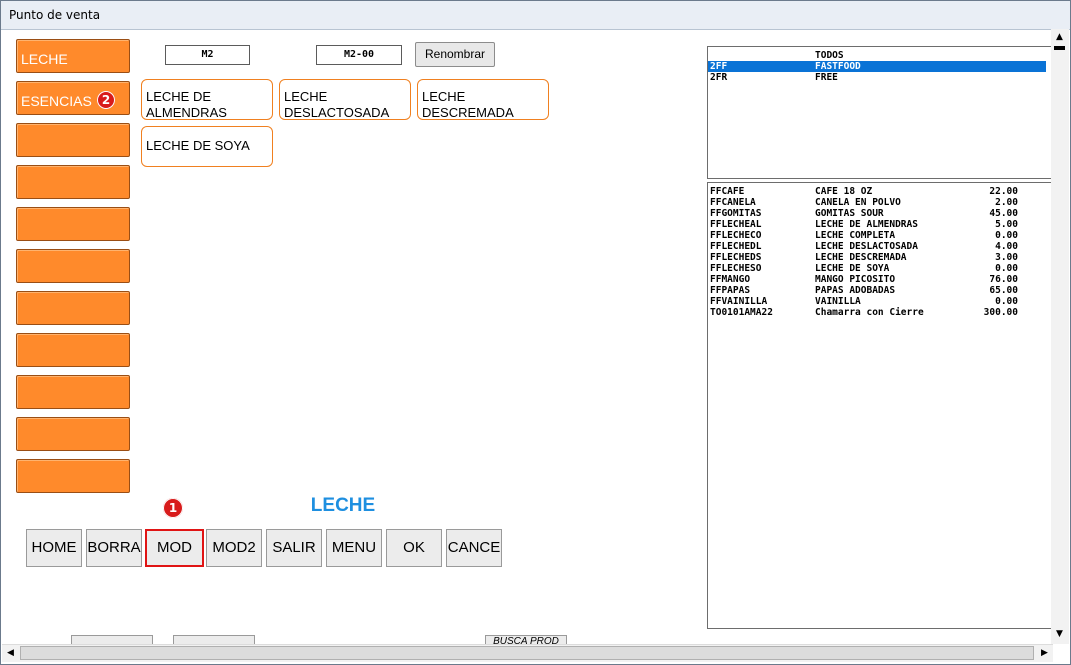 Image resolution: width=1071 pixels, height=665 pixels. What do you see at coordinates (855, 290) in the screenshot?
I see `product-name: PAPAS ADOBADAS` at bounding box center [855, 290].